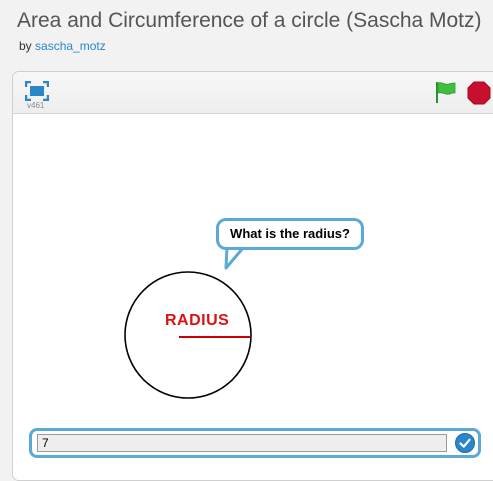 The height and width of the screenshot is (481, 493). I want to click on version-label: v461, so click(36, 105).